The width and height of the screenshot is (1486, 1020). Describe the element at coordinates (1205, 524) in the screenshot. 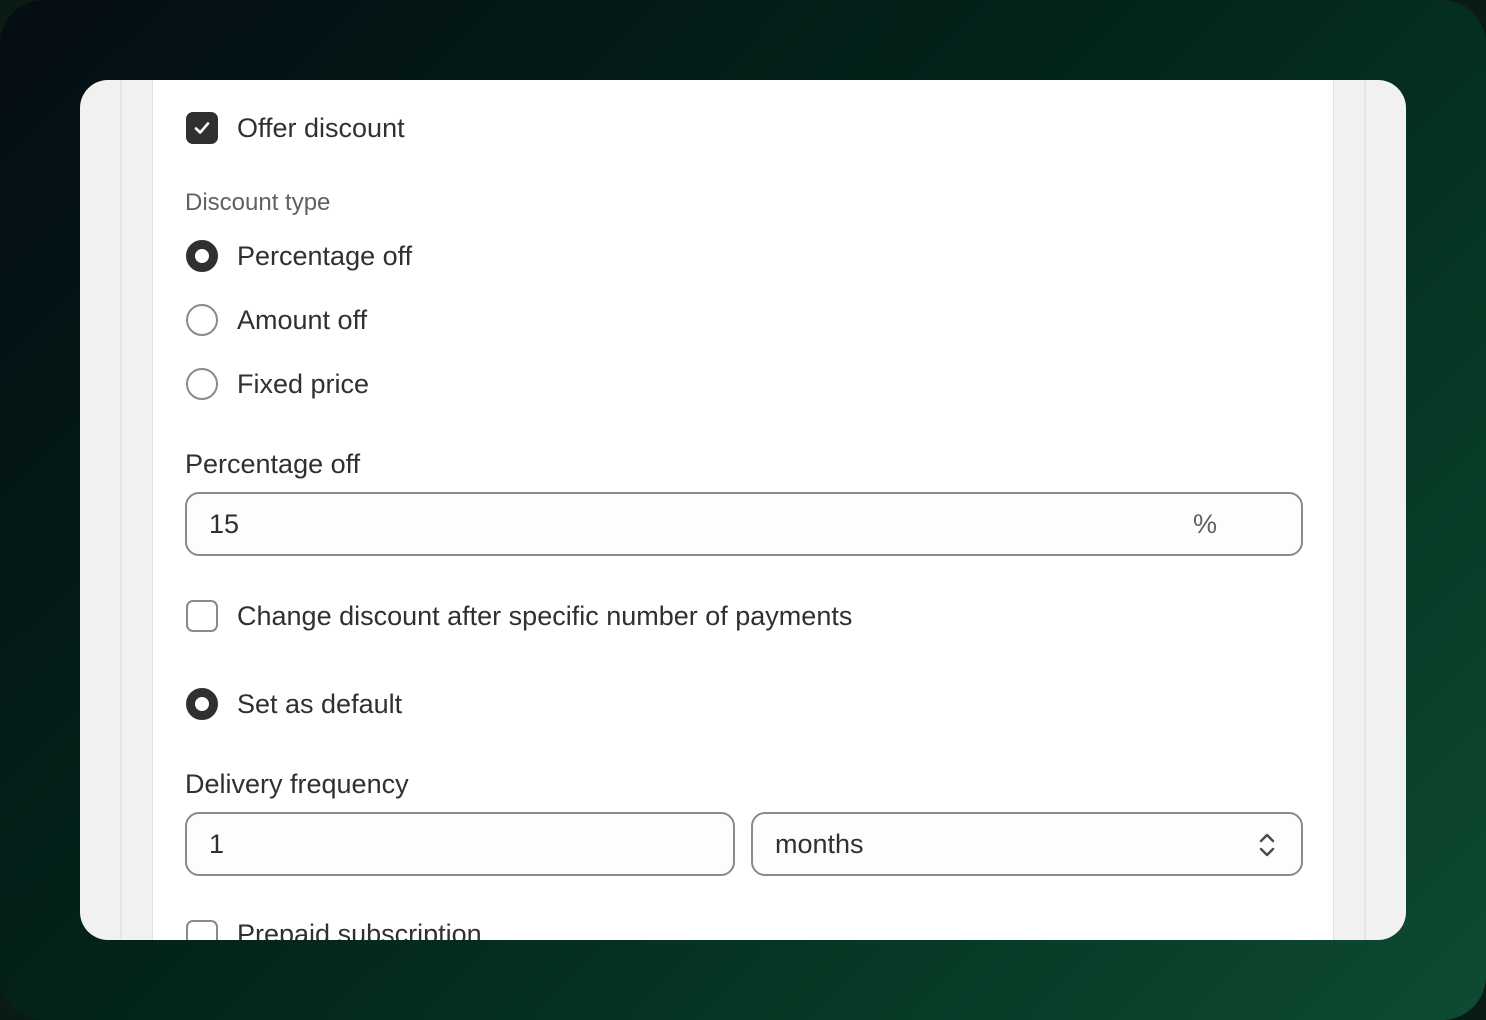

I see `percent-suffix: %` at that location.